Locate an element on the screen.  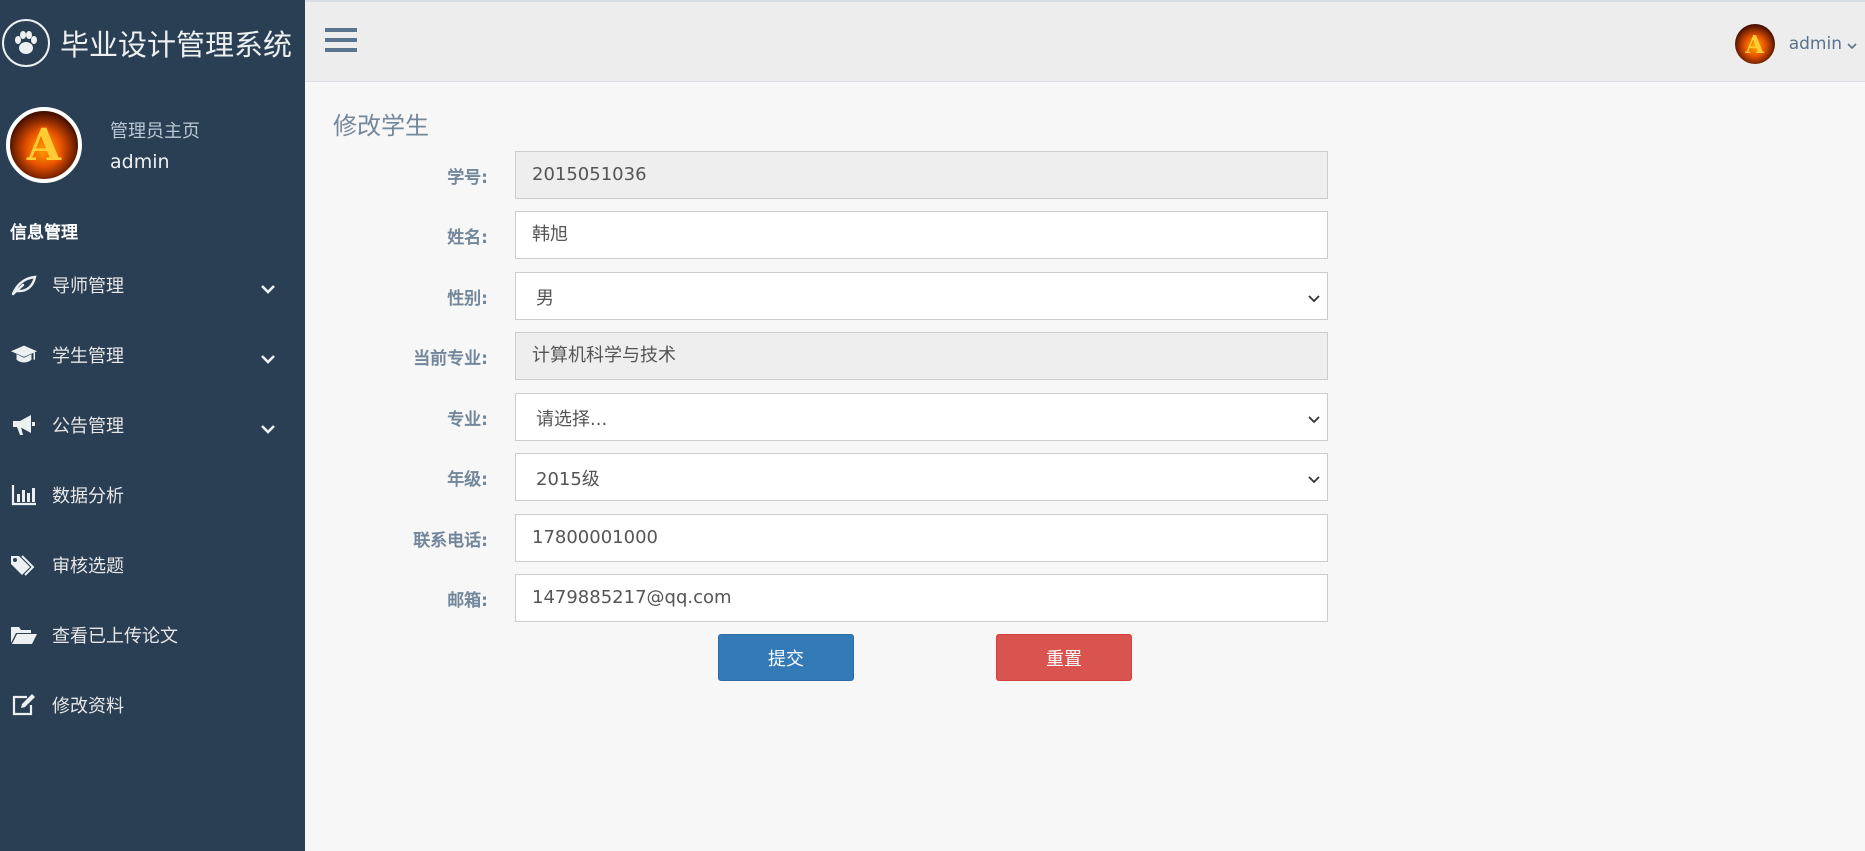
profile-name: admin is located at coordinates (140, 162).